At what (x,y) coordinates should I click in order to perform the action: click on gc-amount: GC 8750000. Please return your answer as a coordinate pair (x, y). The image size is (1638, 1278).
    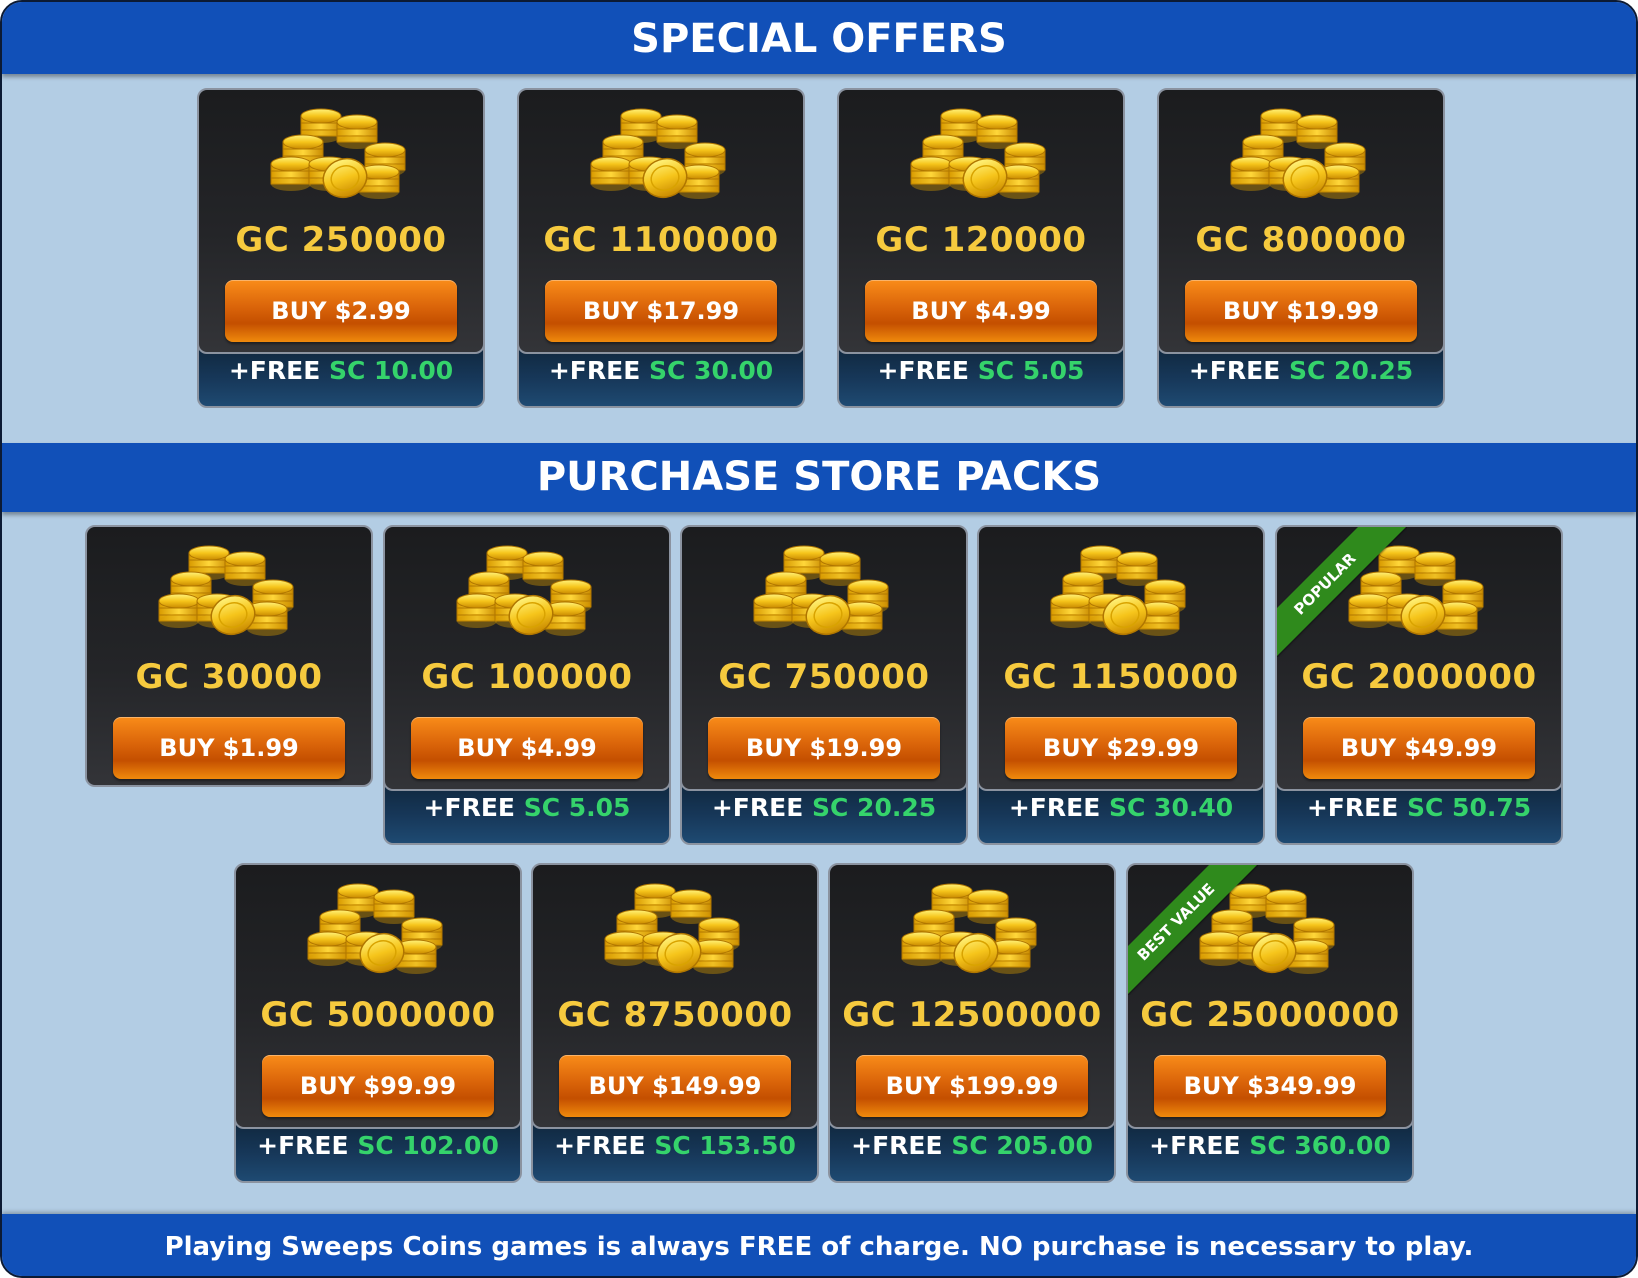
    Looking at the image, I should click on (675, 1015).